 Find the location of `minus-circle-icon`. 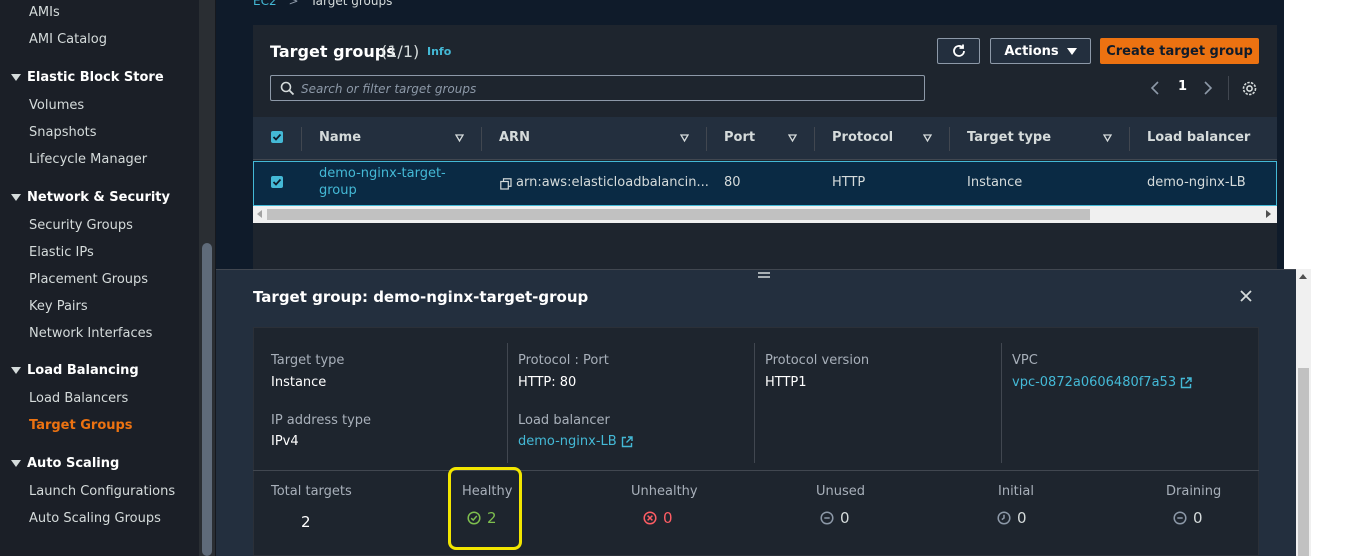

minus-circle-icon is located at coordinates (1180, 518).